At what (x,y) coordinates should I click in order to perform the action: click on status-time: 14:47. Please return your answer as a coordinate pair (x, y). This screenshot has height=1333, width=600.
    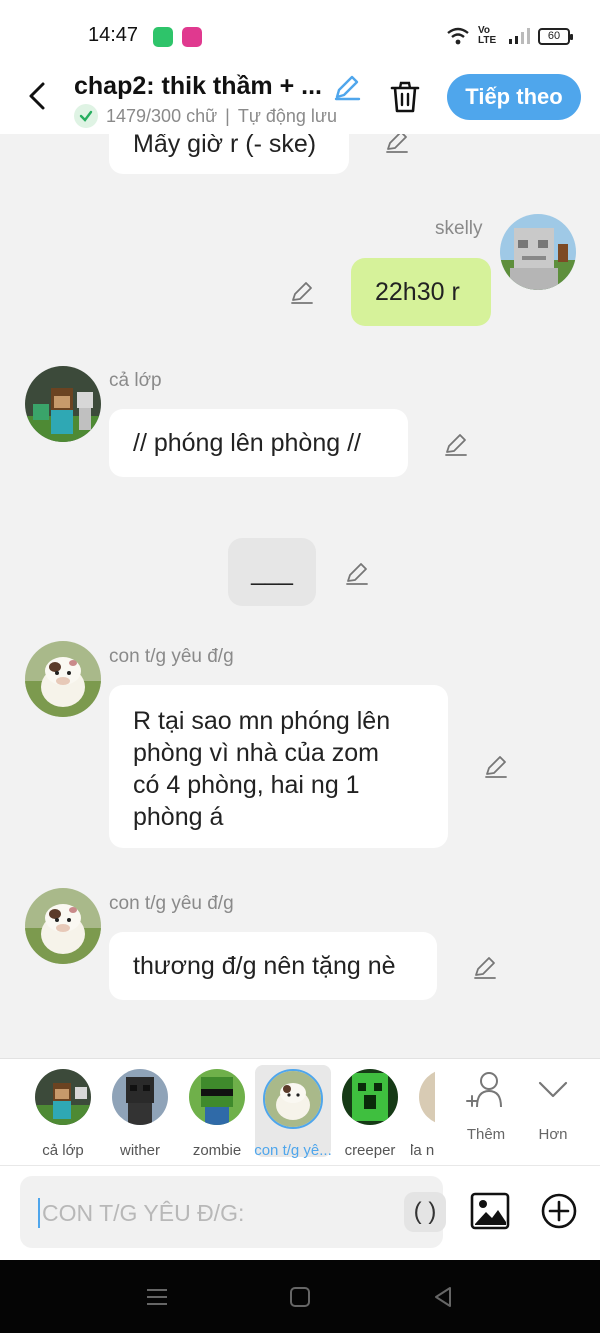
    Looking at the image, I should click on (113, 35).